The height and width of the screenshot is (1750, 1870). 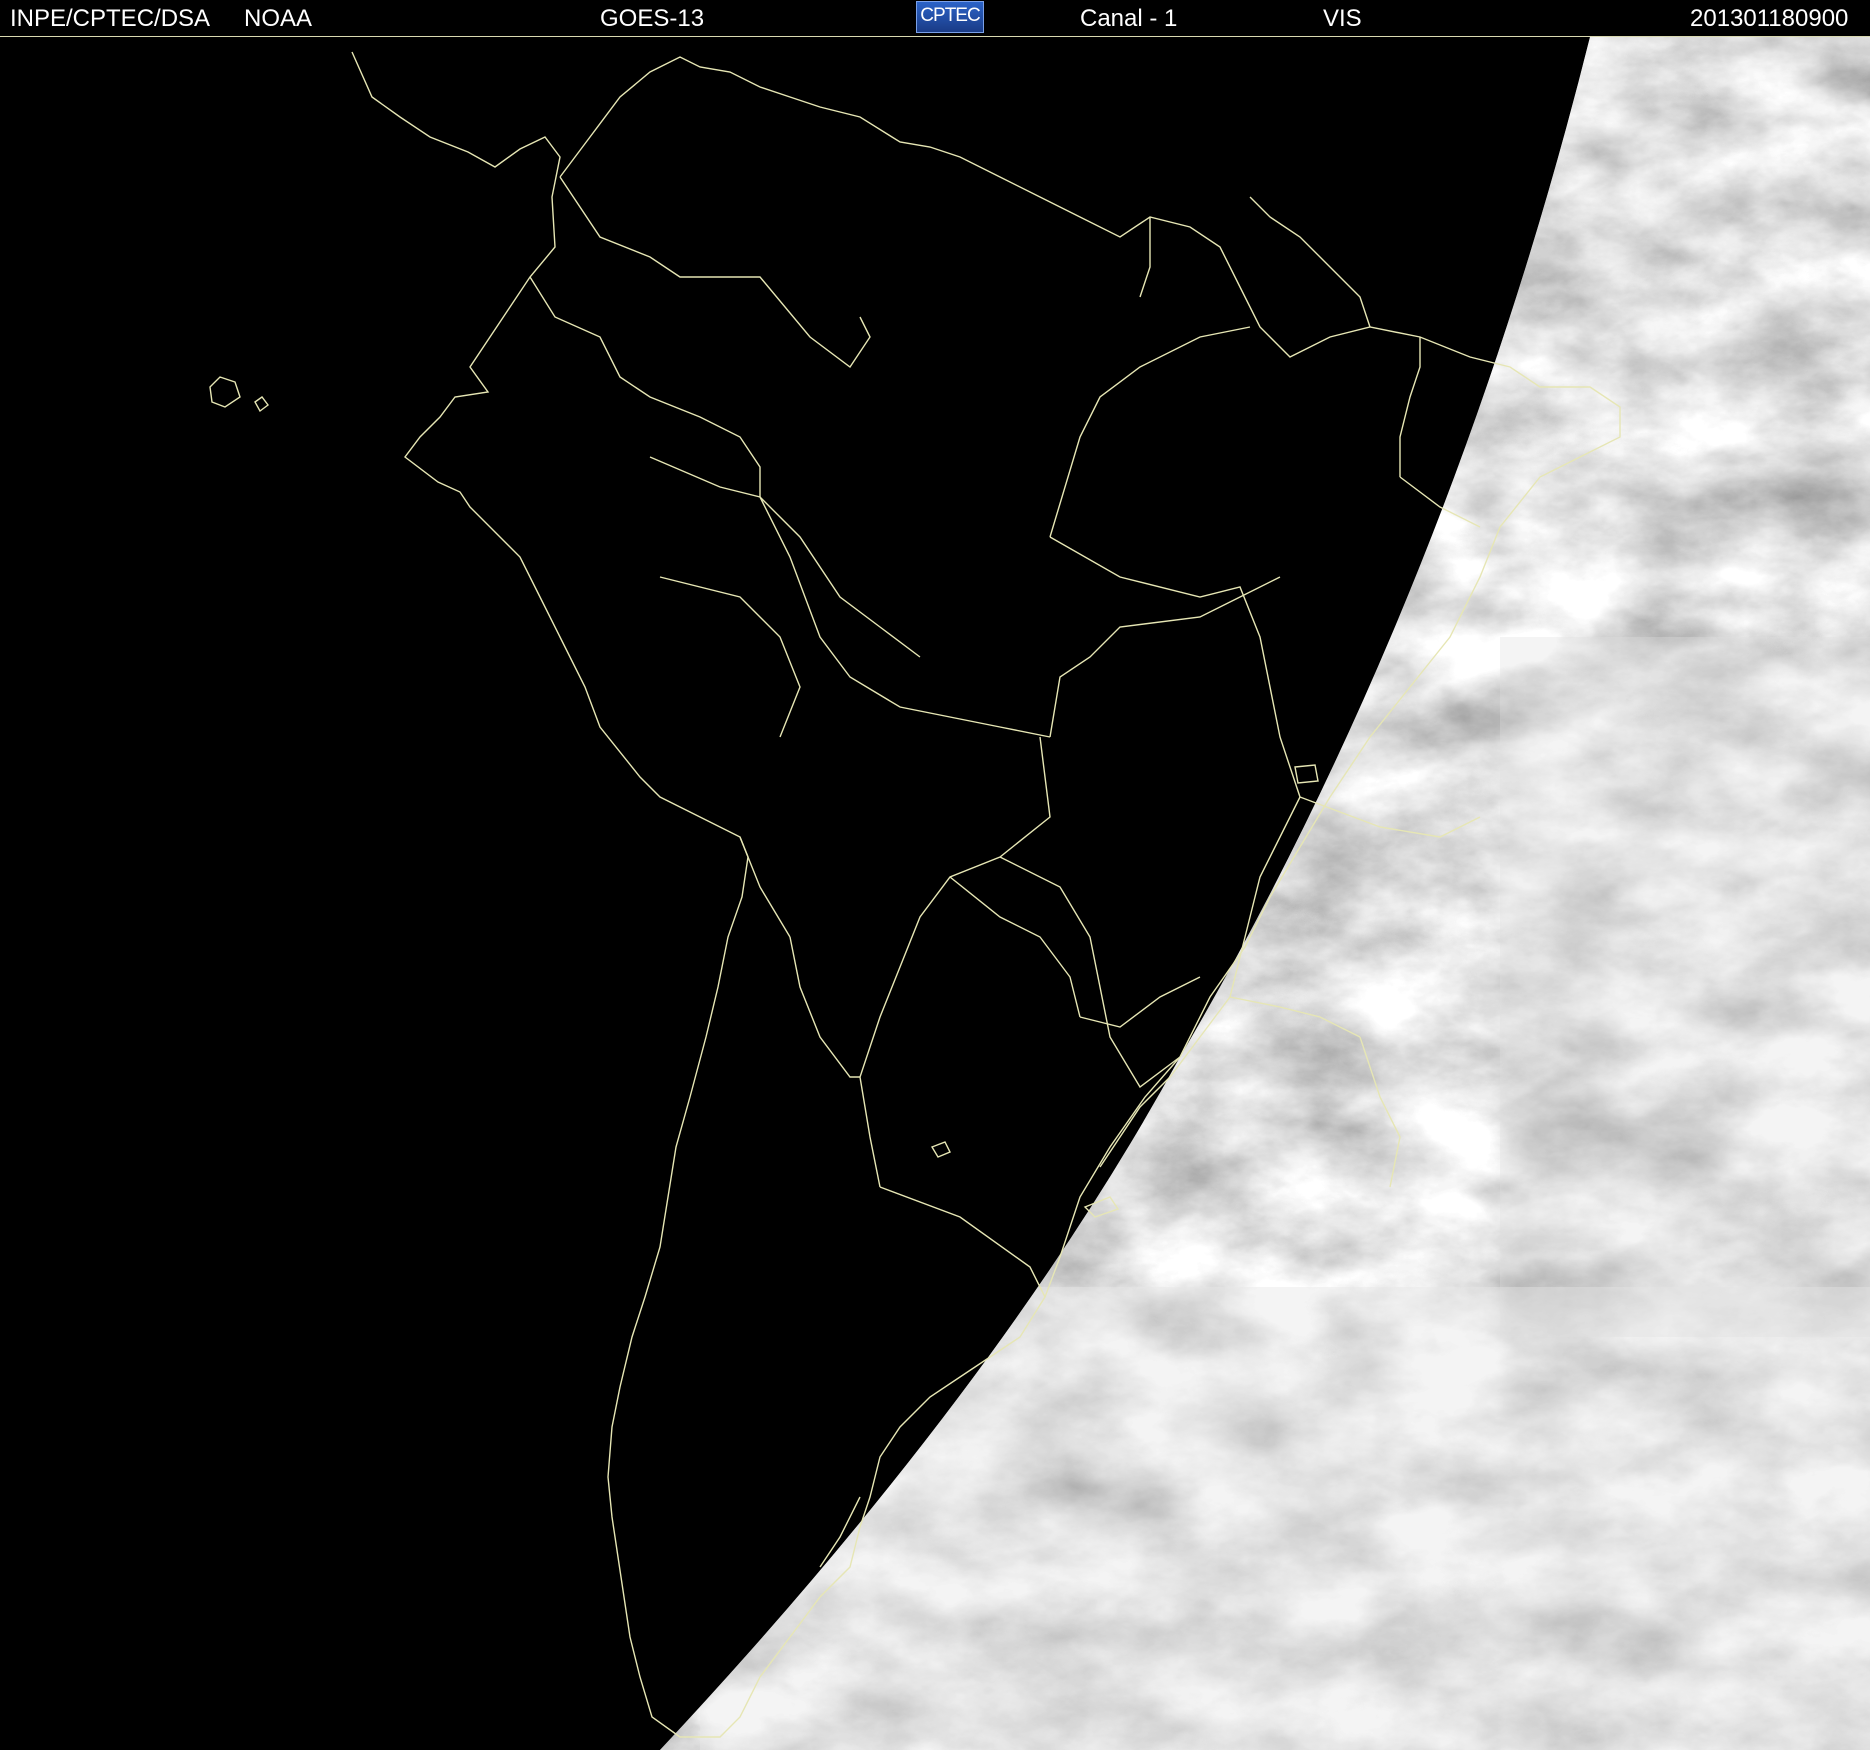 What do you see at coordinates (278, 18) in the screenshot?
I see `provider-label: NOAA` at bounding box center [278, 18].